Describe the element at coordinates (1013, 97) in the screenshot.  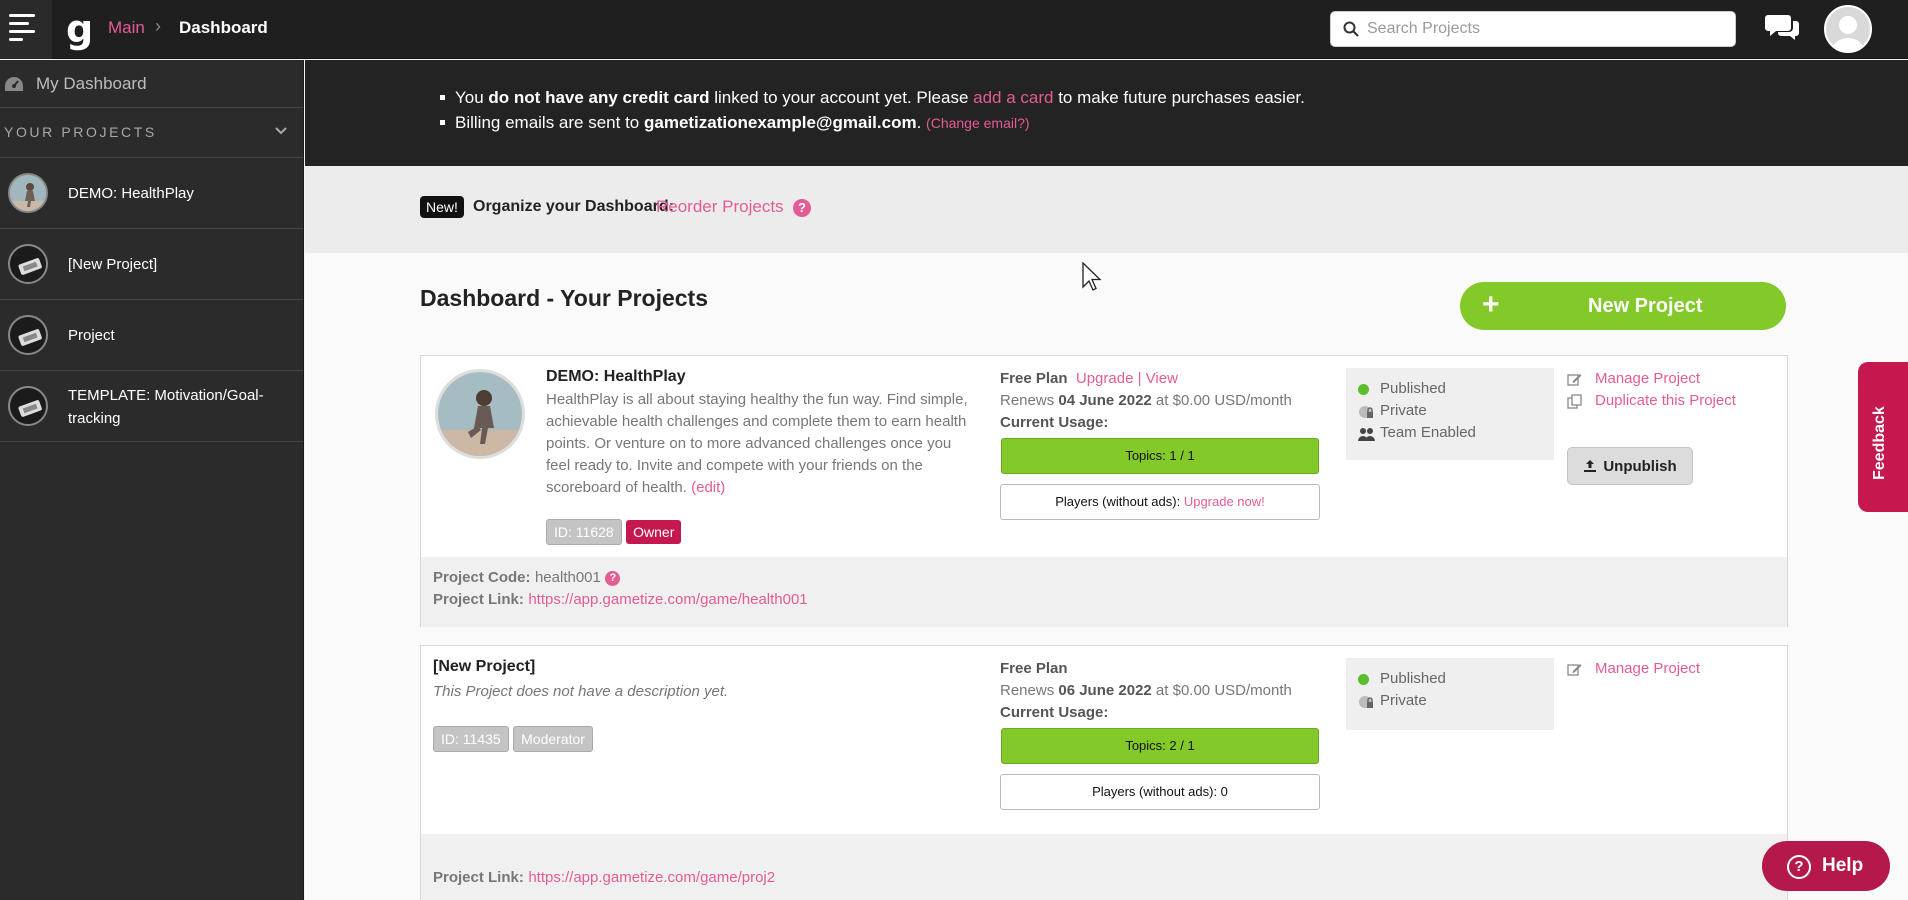
I see `add-card-link: add a card` at that location.